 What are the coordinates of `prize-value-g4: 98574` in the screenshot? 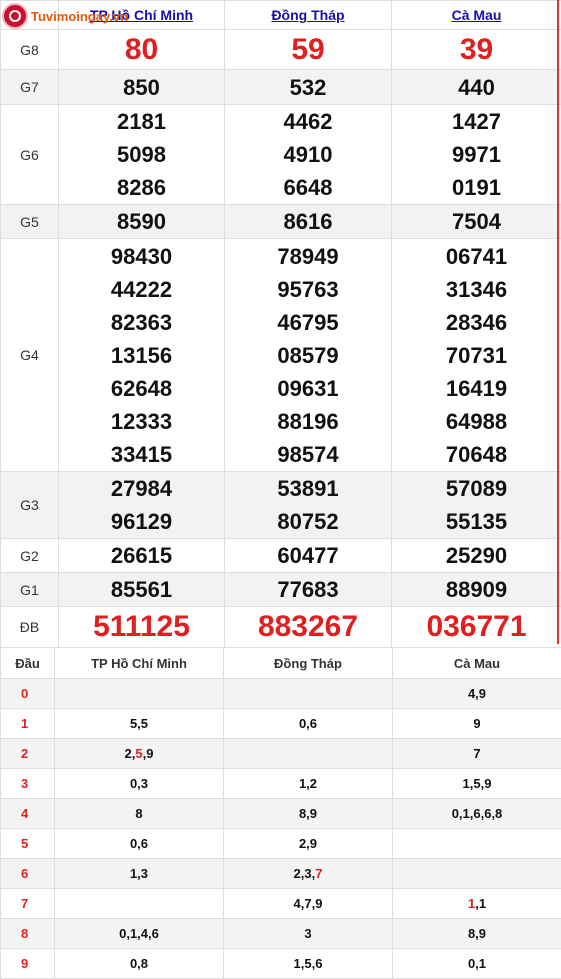 It's located at (308, 454).